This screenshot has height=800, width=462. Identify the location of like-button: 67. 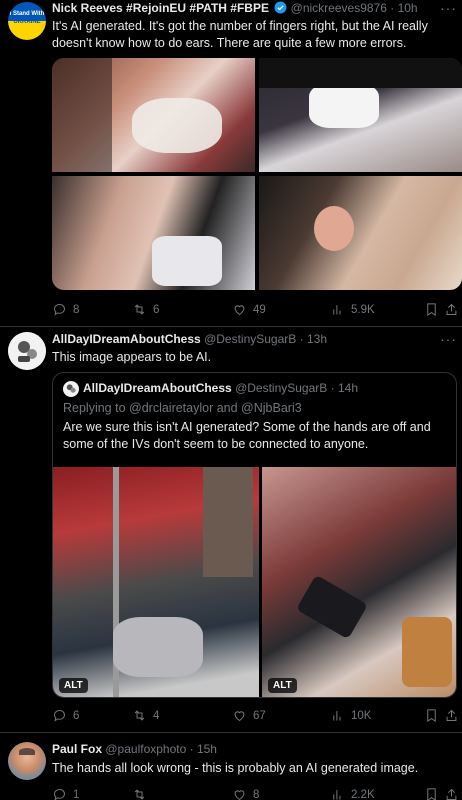
(249, 715).